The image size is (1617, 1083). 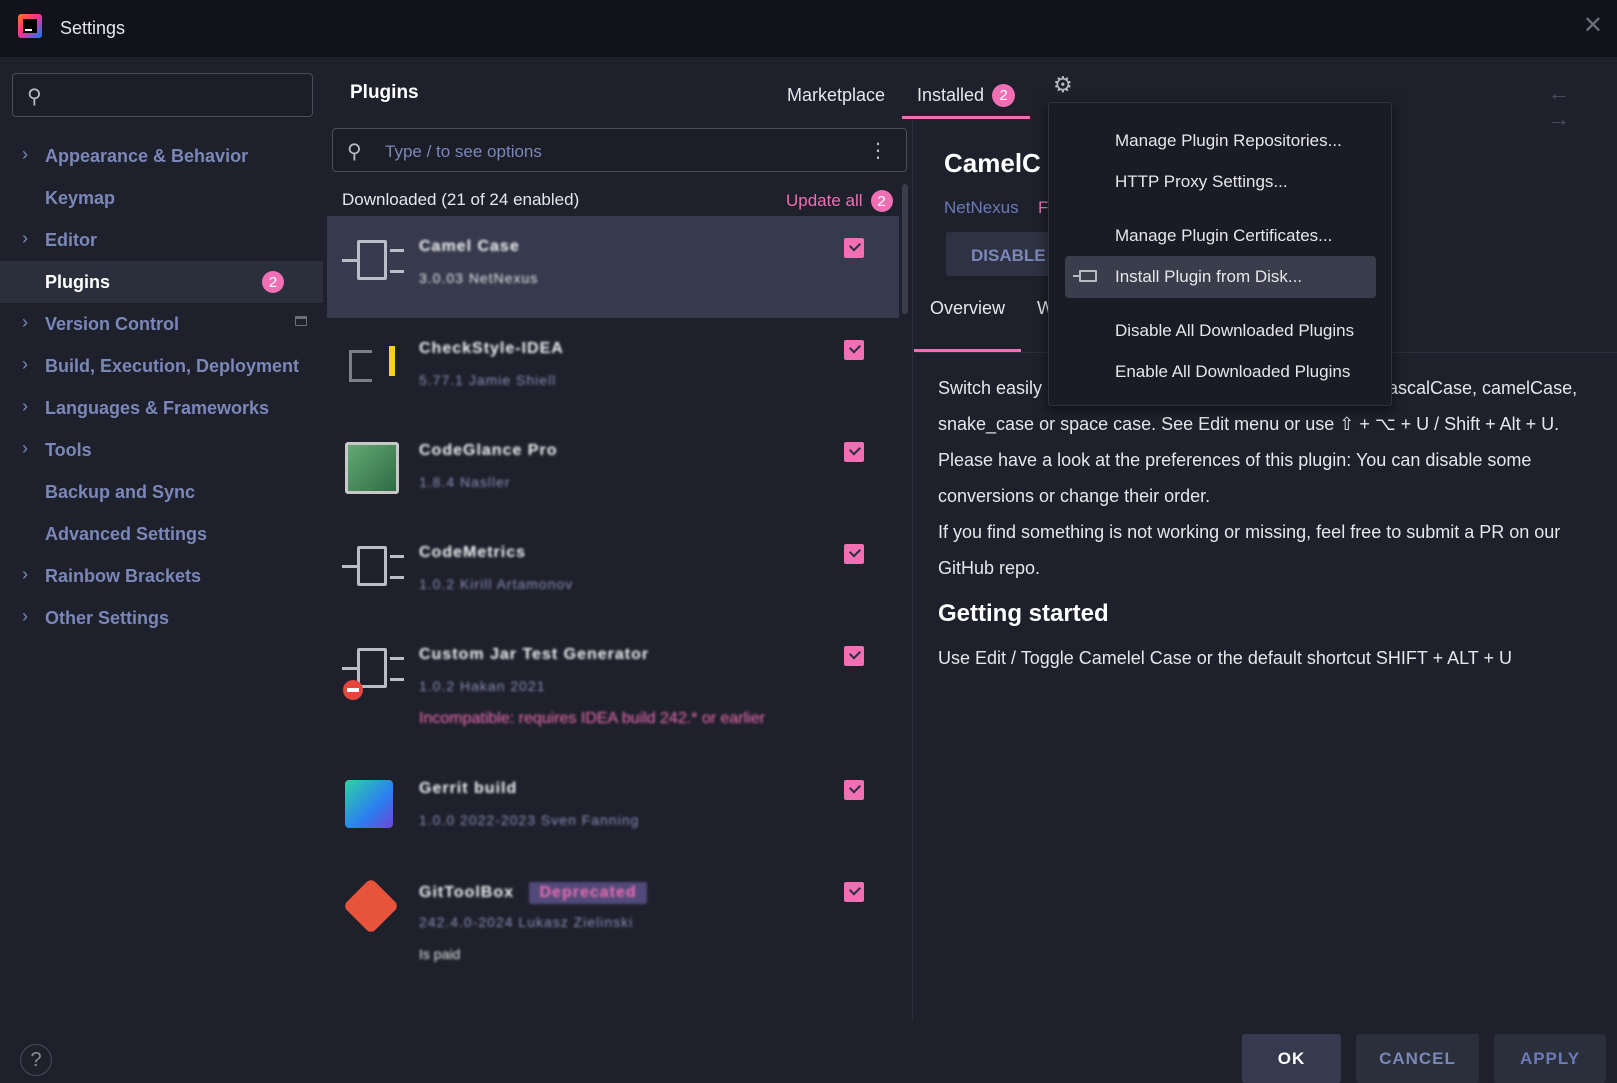 I want to click on sidebar-item-version-control: › Version Control, so click(x=161, y=324).